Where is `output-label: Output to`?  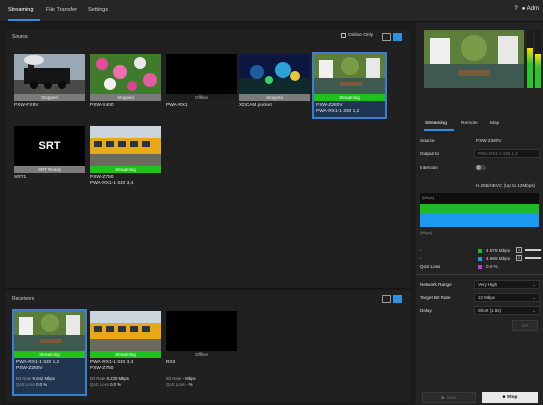
output-label: Output to is located at coordinates (429, 153).